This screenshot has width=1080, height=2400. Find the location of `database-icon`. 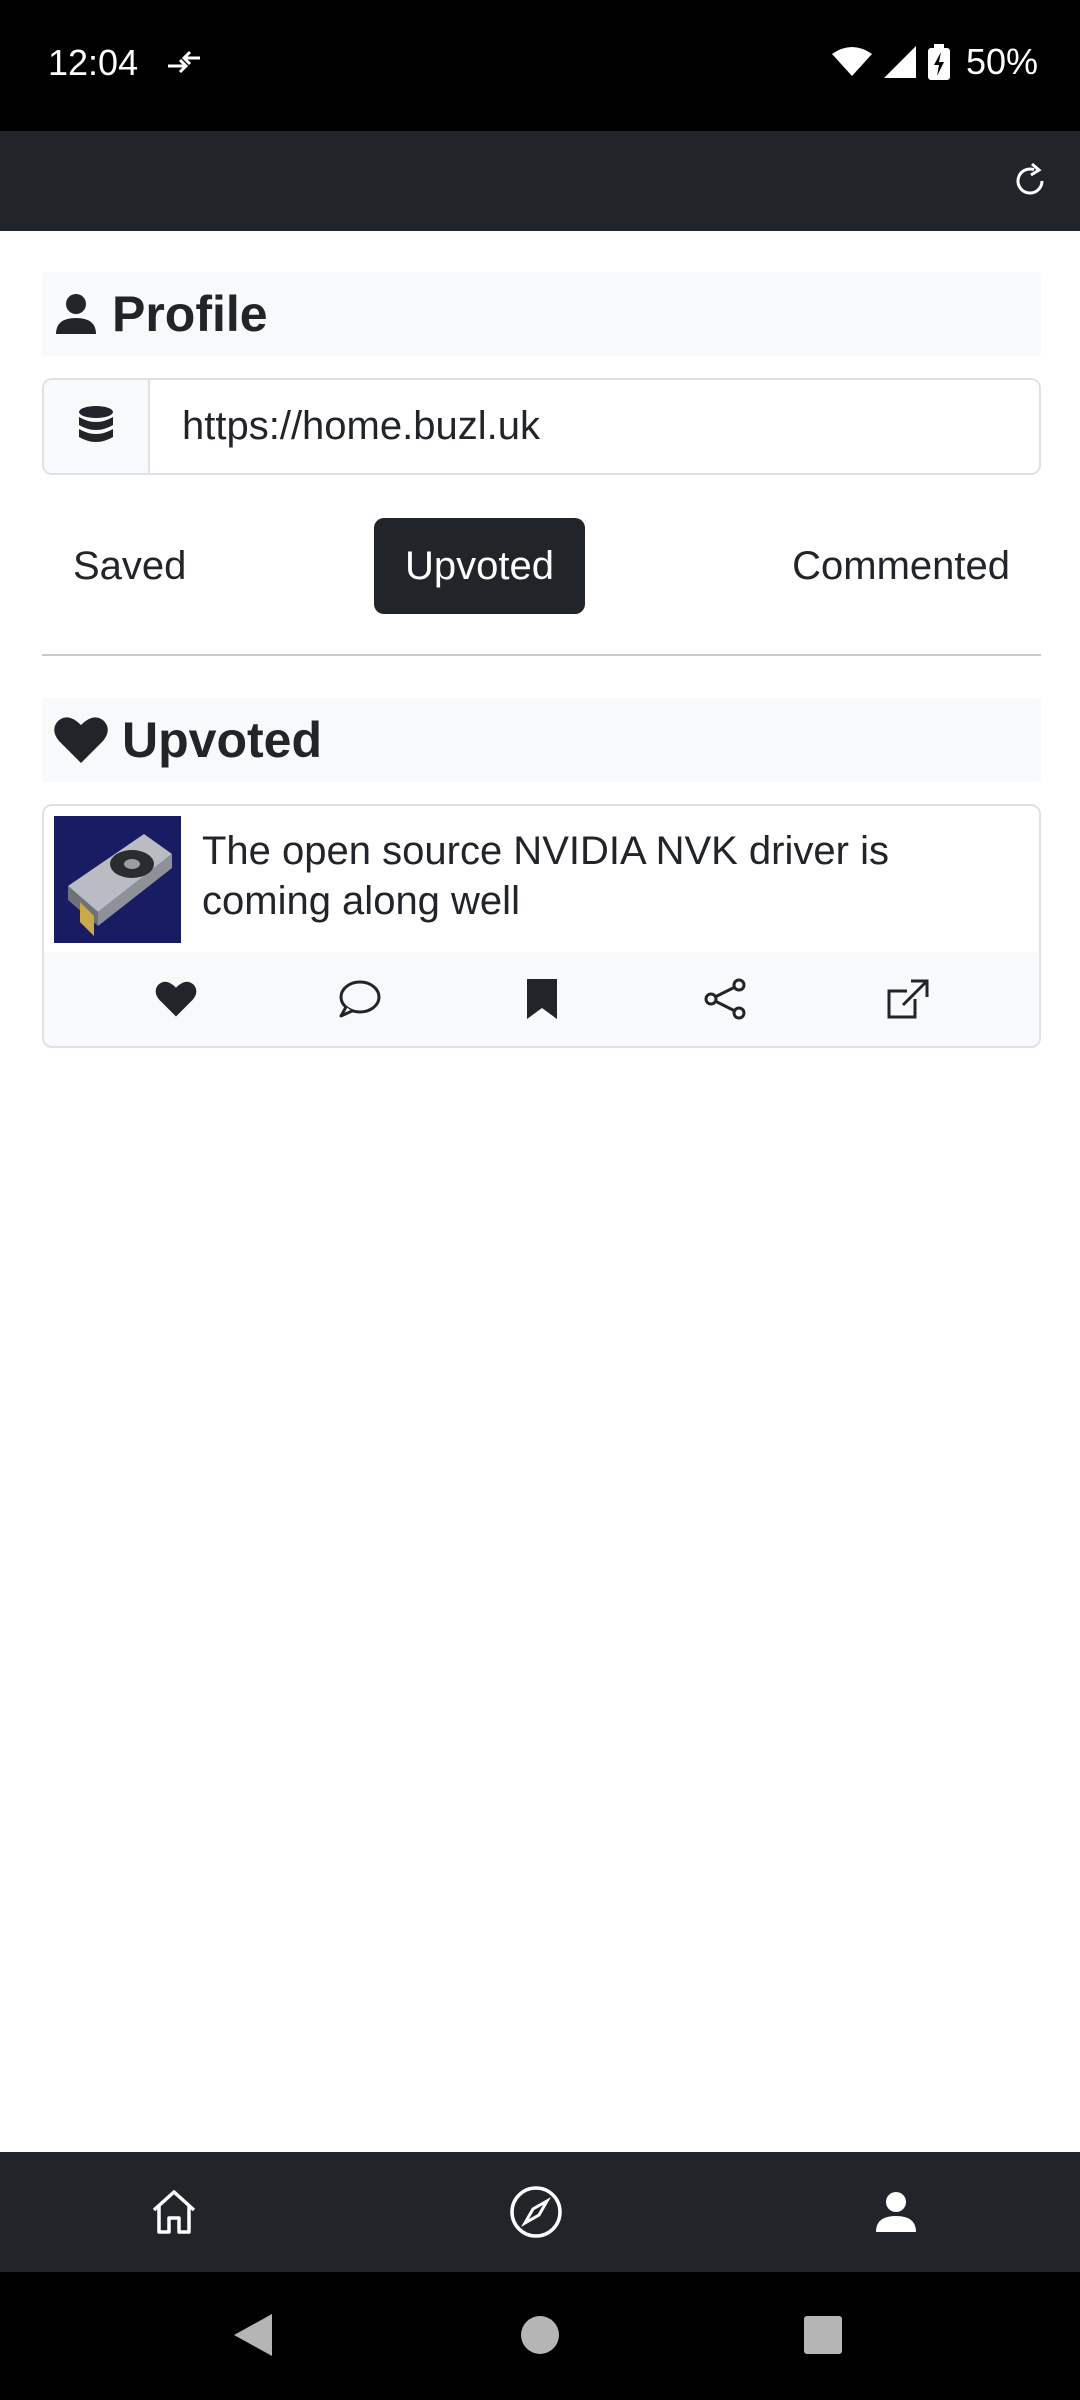

database-icon is located at coordinates (96, 423).